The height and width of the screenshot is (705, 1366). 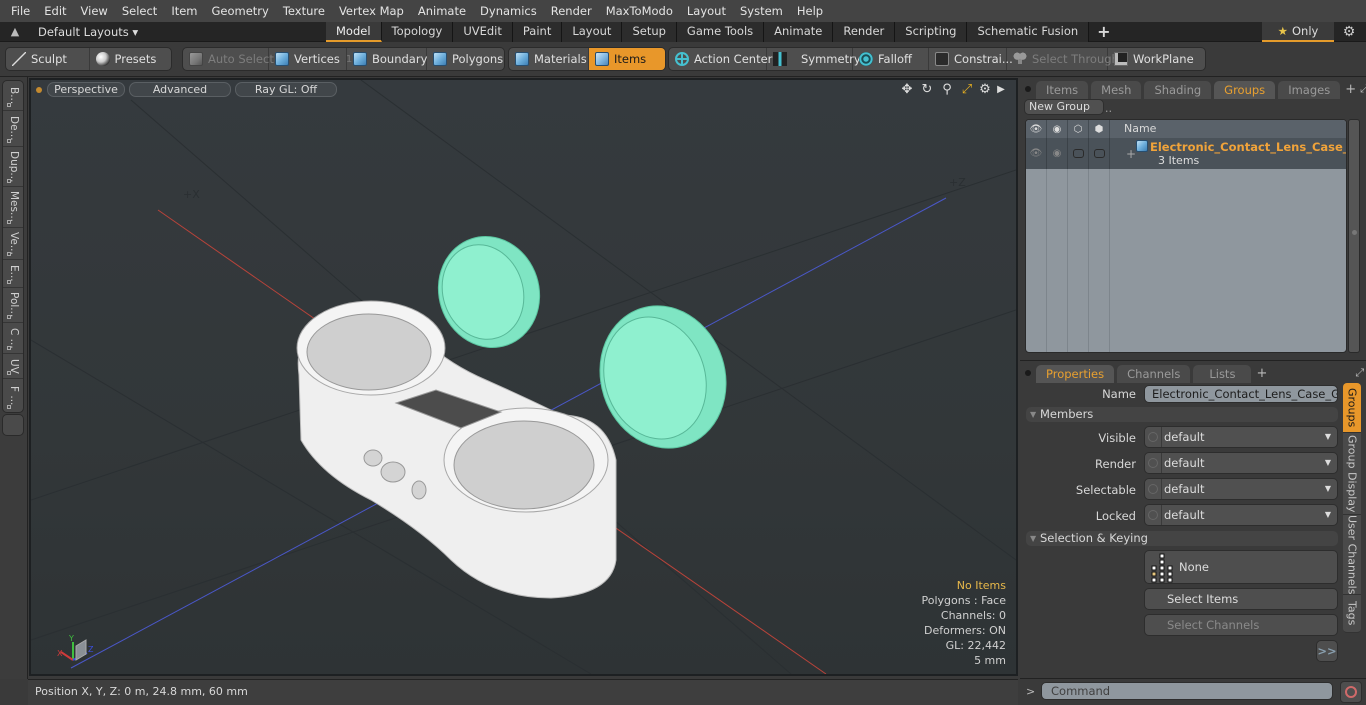 What do you see at coordinates (228, 59) in the screenshot?
I see `auto-select-button: Auto Select` at bounding box center [228, 59].